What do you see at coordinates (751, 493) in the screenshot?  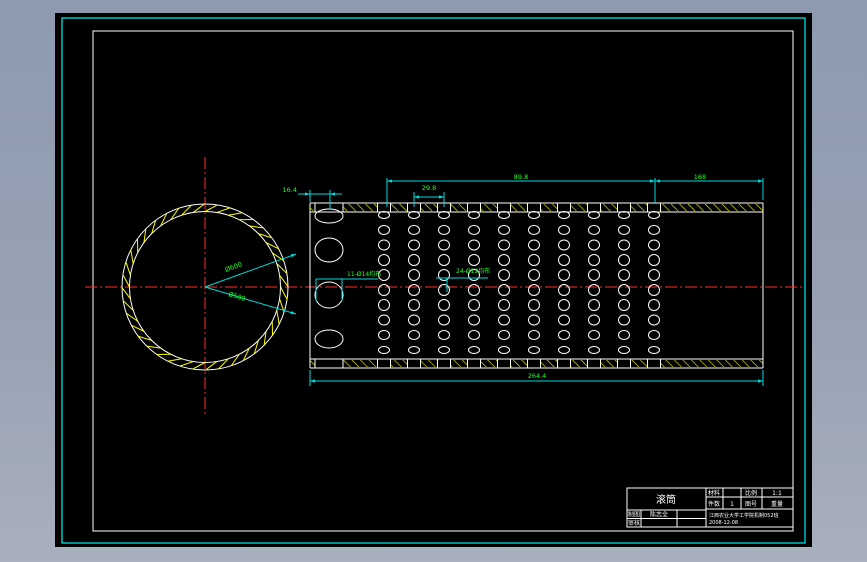 I see `scale-label: 比例` at bounding box center [751, 493].